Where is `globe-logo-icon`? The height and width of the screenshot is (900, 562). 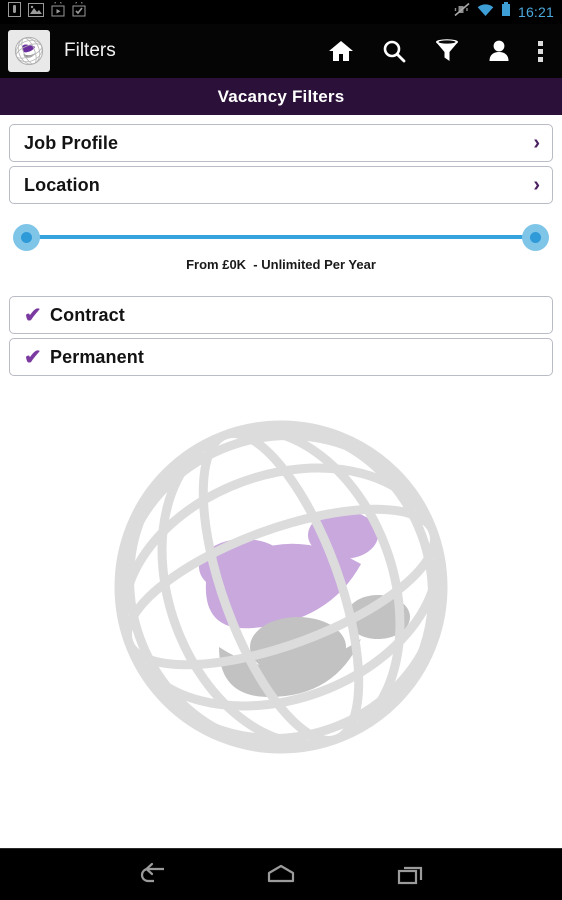
globe-logo-icon is located at coordinates (29, 51).